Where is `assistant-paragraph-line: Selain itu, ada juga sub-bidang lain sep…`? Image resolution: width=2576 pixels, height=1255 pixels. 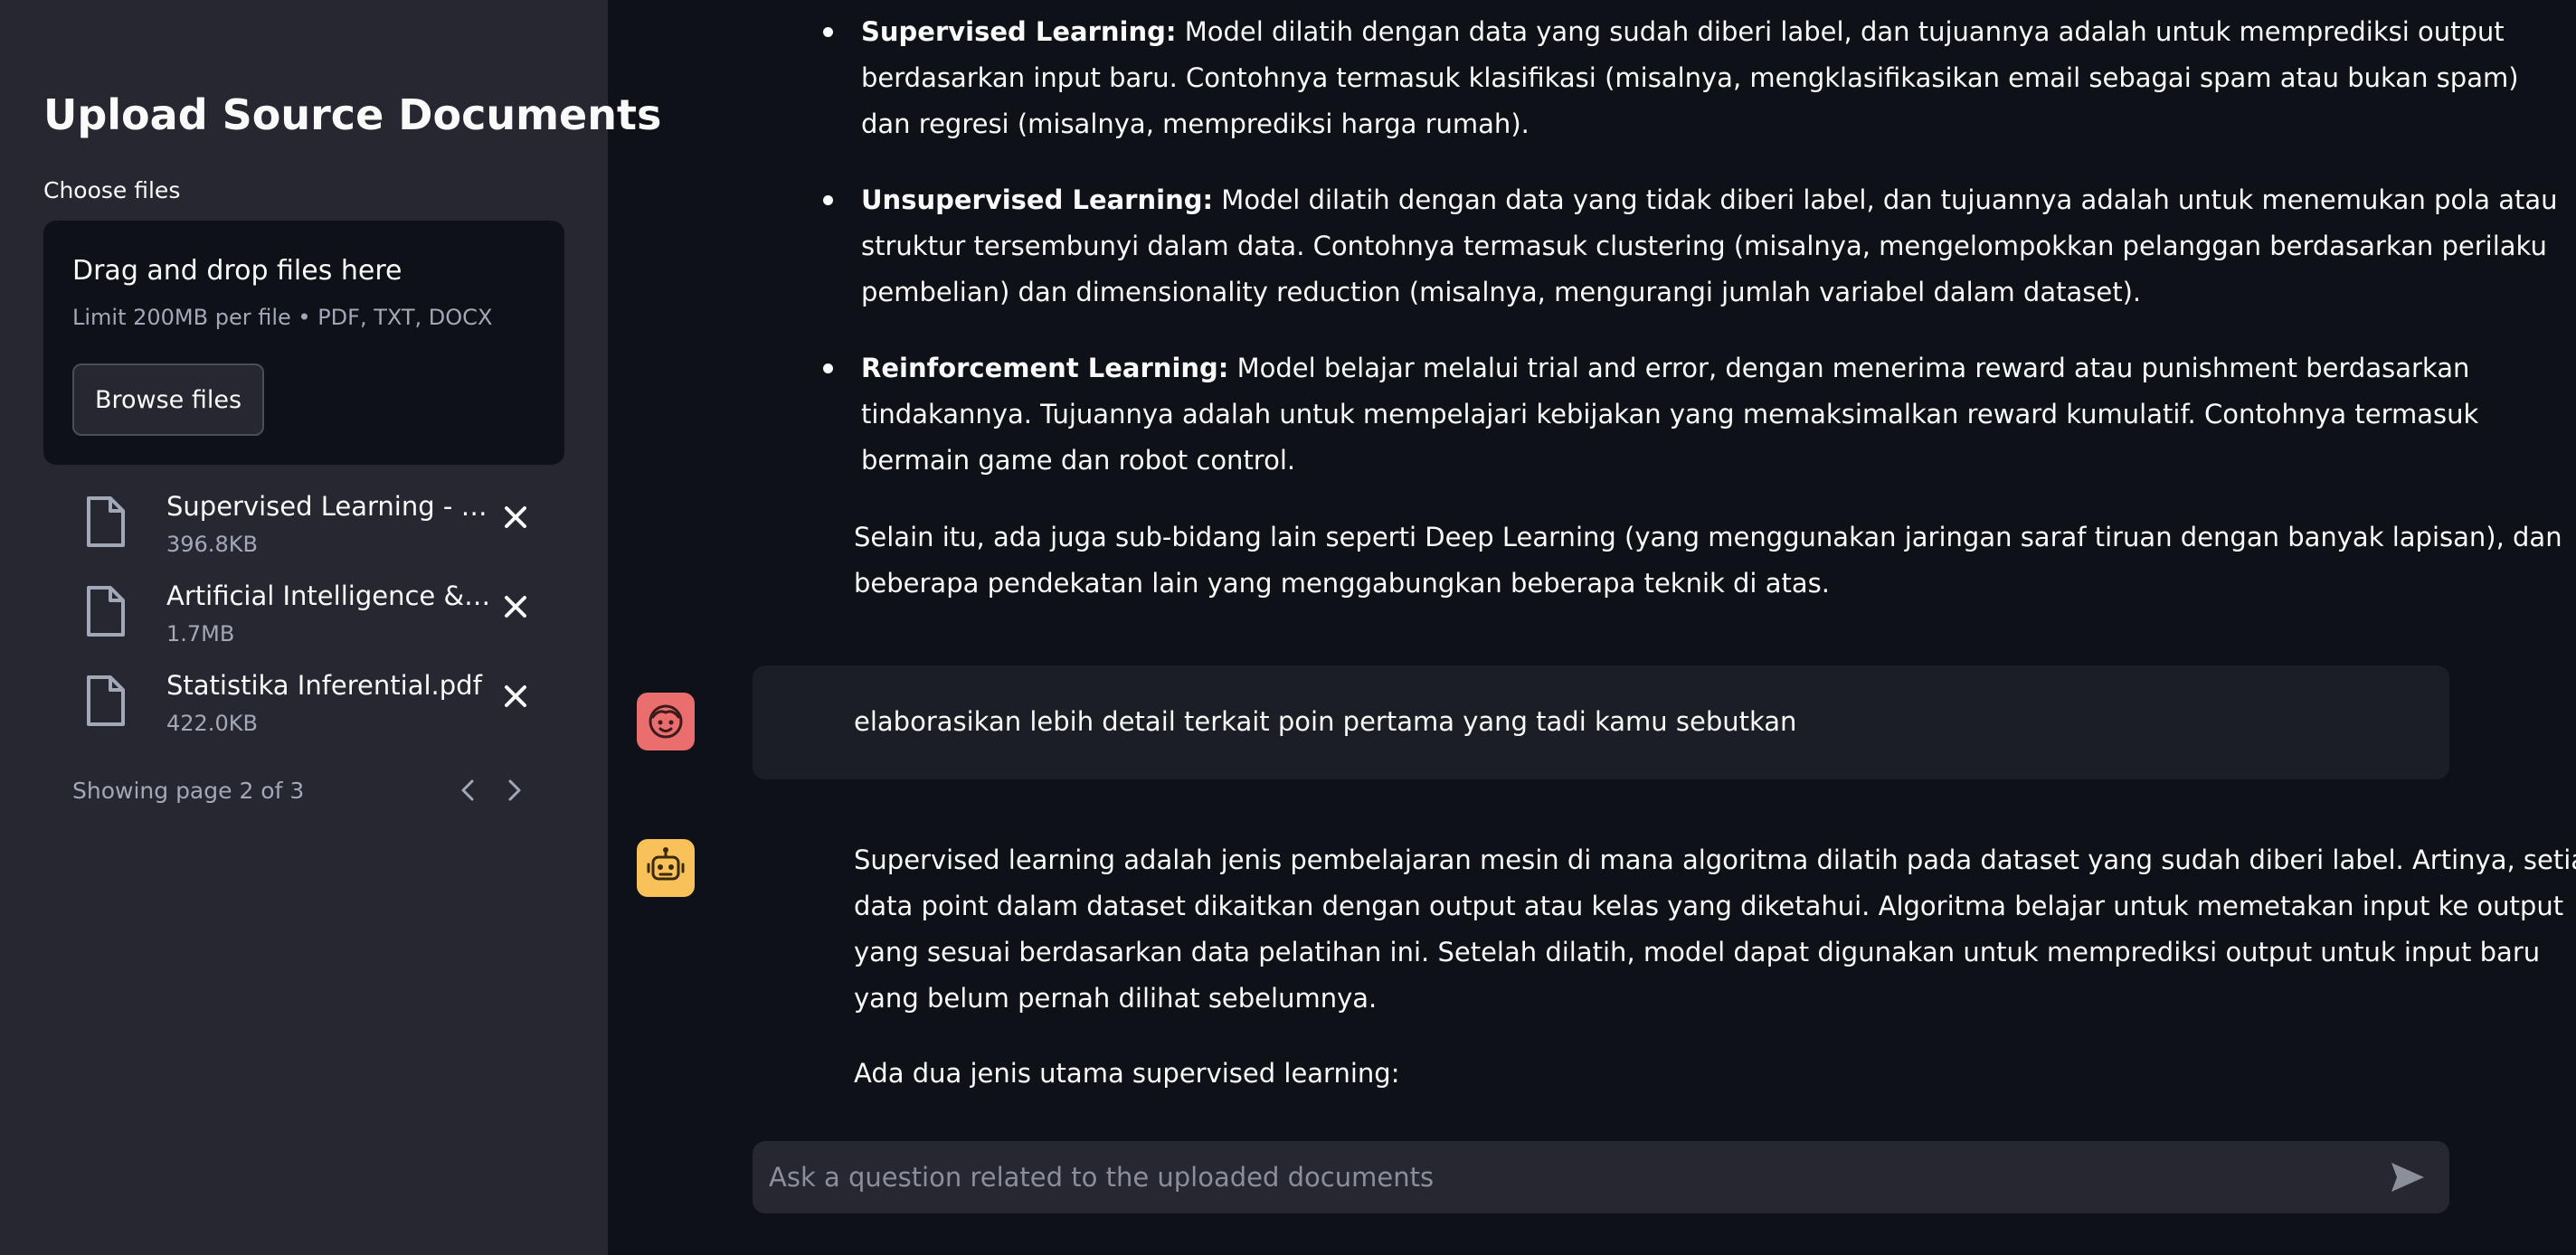
assistant-paragraph-line: Selain itu, ada juga sub-bidang lain sep… is located at coordinates (1708, 537).